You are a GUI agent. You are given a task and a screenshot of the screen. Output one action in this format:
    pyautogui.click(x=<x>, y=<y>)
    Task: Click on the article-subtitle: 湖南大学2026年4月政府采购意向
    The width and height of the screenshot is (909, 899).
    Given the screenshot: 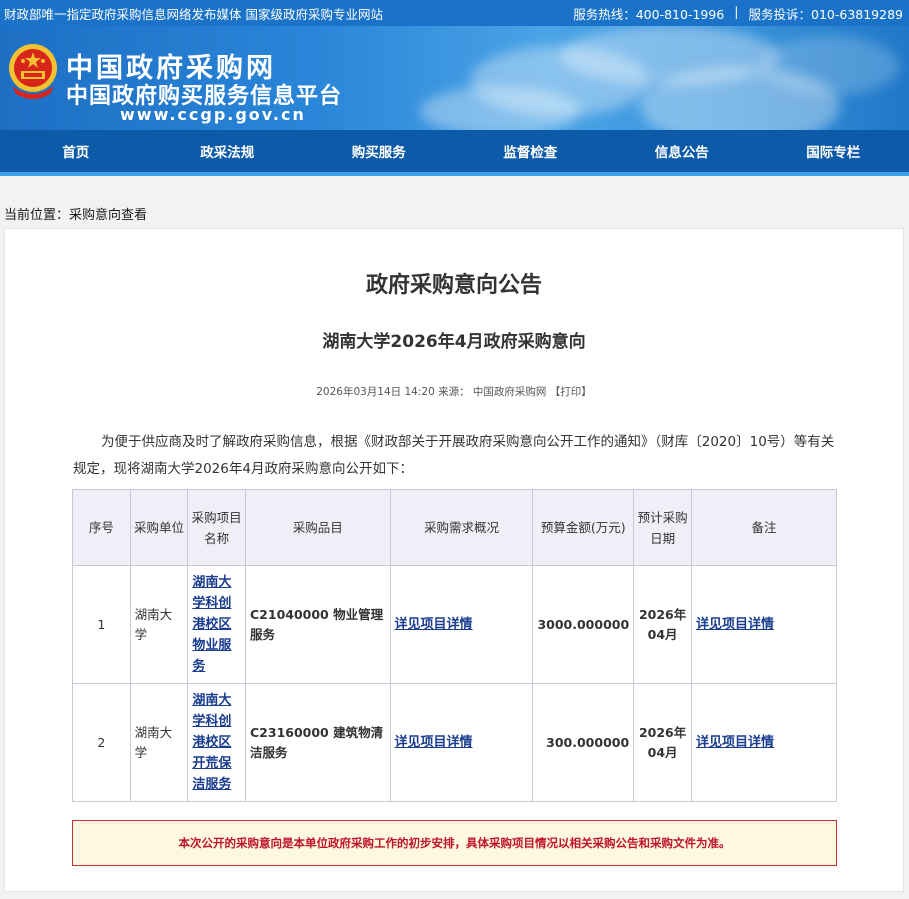 What is the action you would take?
    pyautogui.click(x=454, y=342)
    